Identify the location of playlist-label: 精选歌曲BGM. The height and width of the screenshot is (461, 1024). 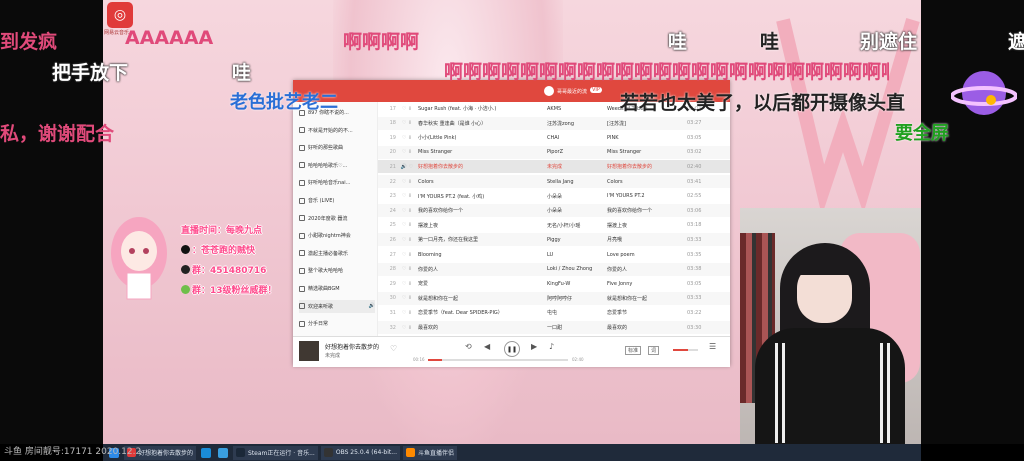
(324, 289).